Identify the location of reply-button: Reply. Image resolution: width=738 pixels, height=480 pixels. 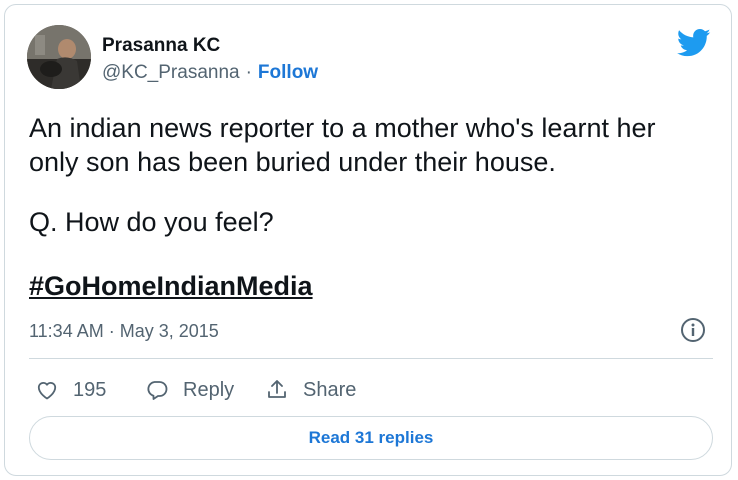
(189, 390).